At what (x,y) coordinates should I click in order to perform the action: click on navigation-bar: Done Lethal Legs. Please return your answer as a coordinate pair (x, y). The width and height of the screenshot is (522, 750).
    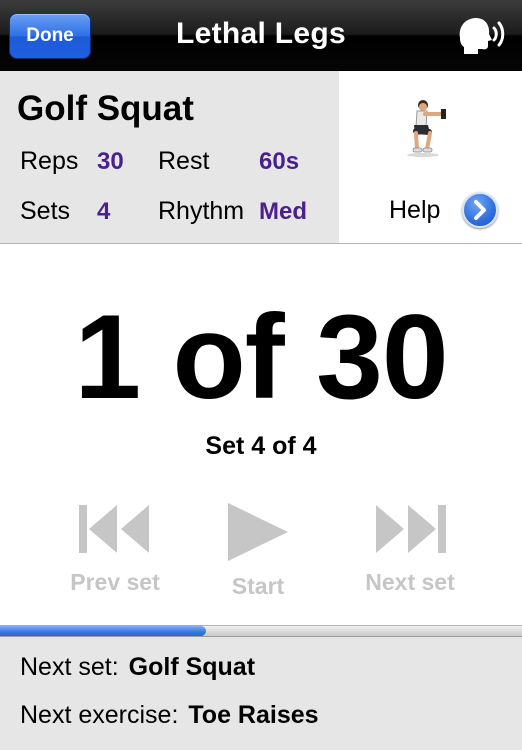
    Looking at the image, I should click on (261, 35).